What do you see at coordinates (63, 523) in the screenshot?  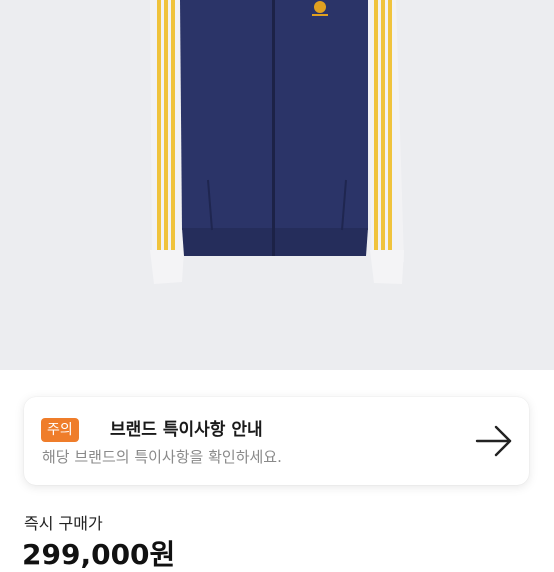 I see `instant-buy-label: 즉시 구매가` at bounding box center [63, 523].